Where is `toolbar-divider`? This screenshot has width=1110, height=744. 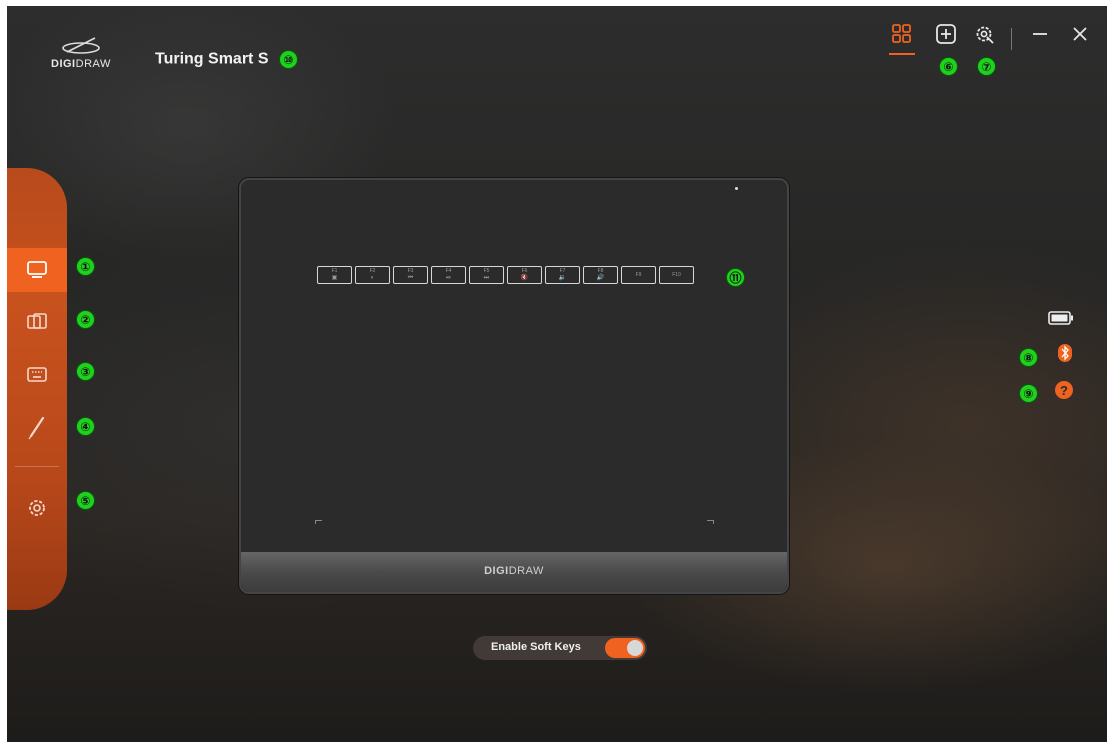
toolbar-divider is located at coordinates (1011, 39).